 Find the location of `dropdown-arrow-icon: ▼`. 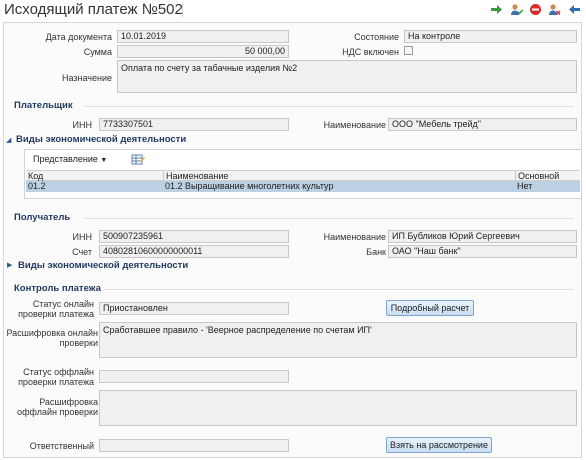

dropdown-arrow-icon: ▼ is located at coordinates (104, 160).